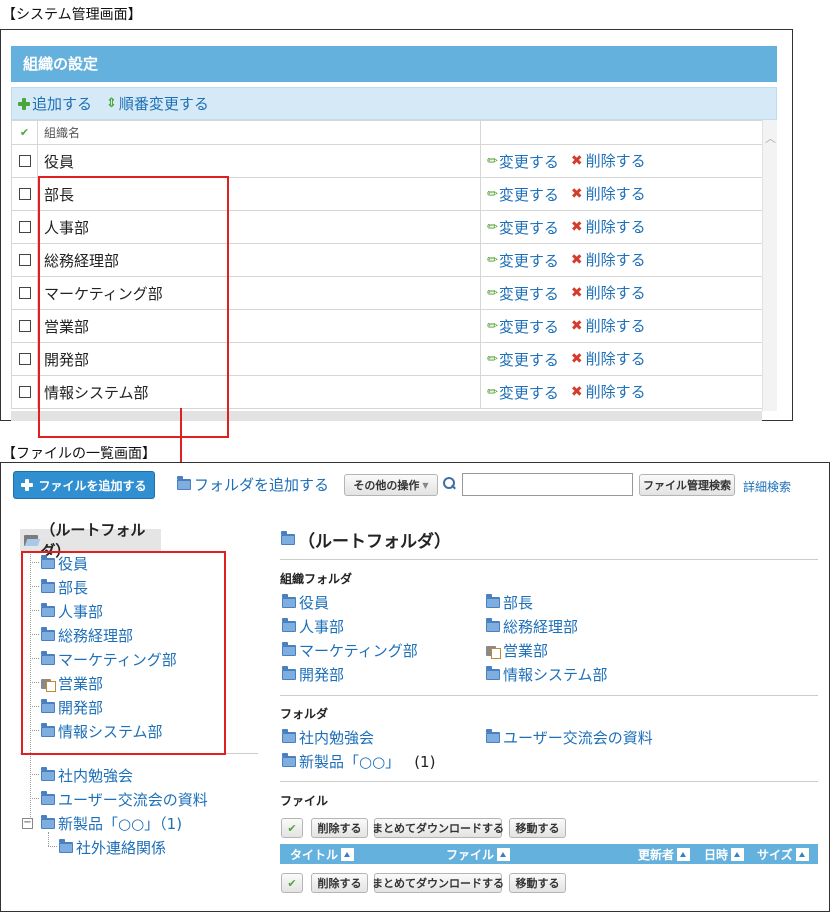 This screenshot has height=912, width=830. I want to click on org-folder-item: 営業部, so click(517, 650).